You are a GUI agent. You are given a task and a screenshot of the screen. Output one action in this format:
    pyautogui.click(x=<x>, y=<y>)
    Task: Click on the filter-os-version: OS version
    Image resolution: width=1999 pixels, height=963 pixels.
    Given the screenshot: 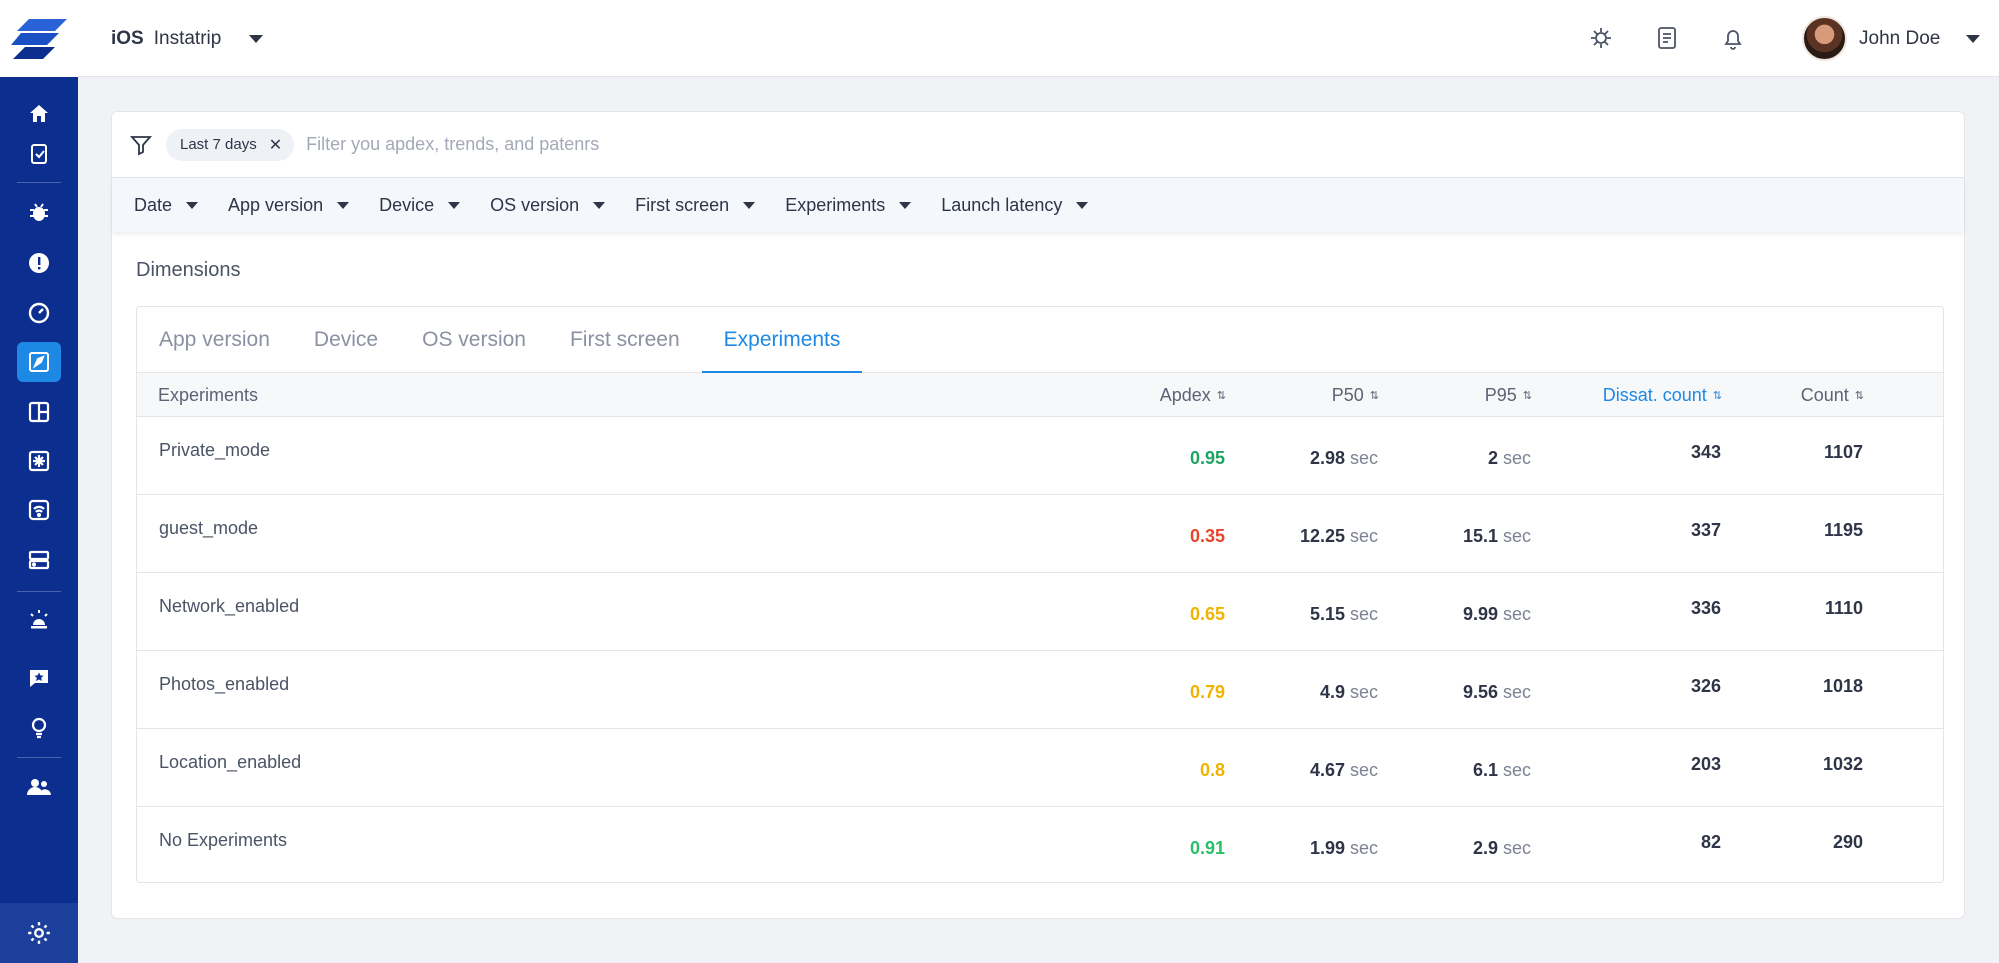 What is the action you would take?
    pyautogui.click(x=548, y=205)
    